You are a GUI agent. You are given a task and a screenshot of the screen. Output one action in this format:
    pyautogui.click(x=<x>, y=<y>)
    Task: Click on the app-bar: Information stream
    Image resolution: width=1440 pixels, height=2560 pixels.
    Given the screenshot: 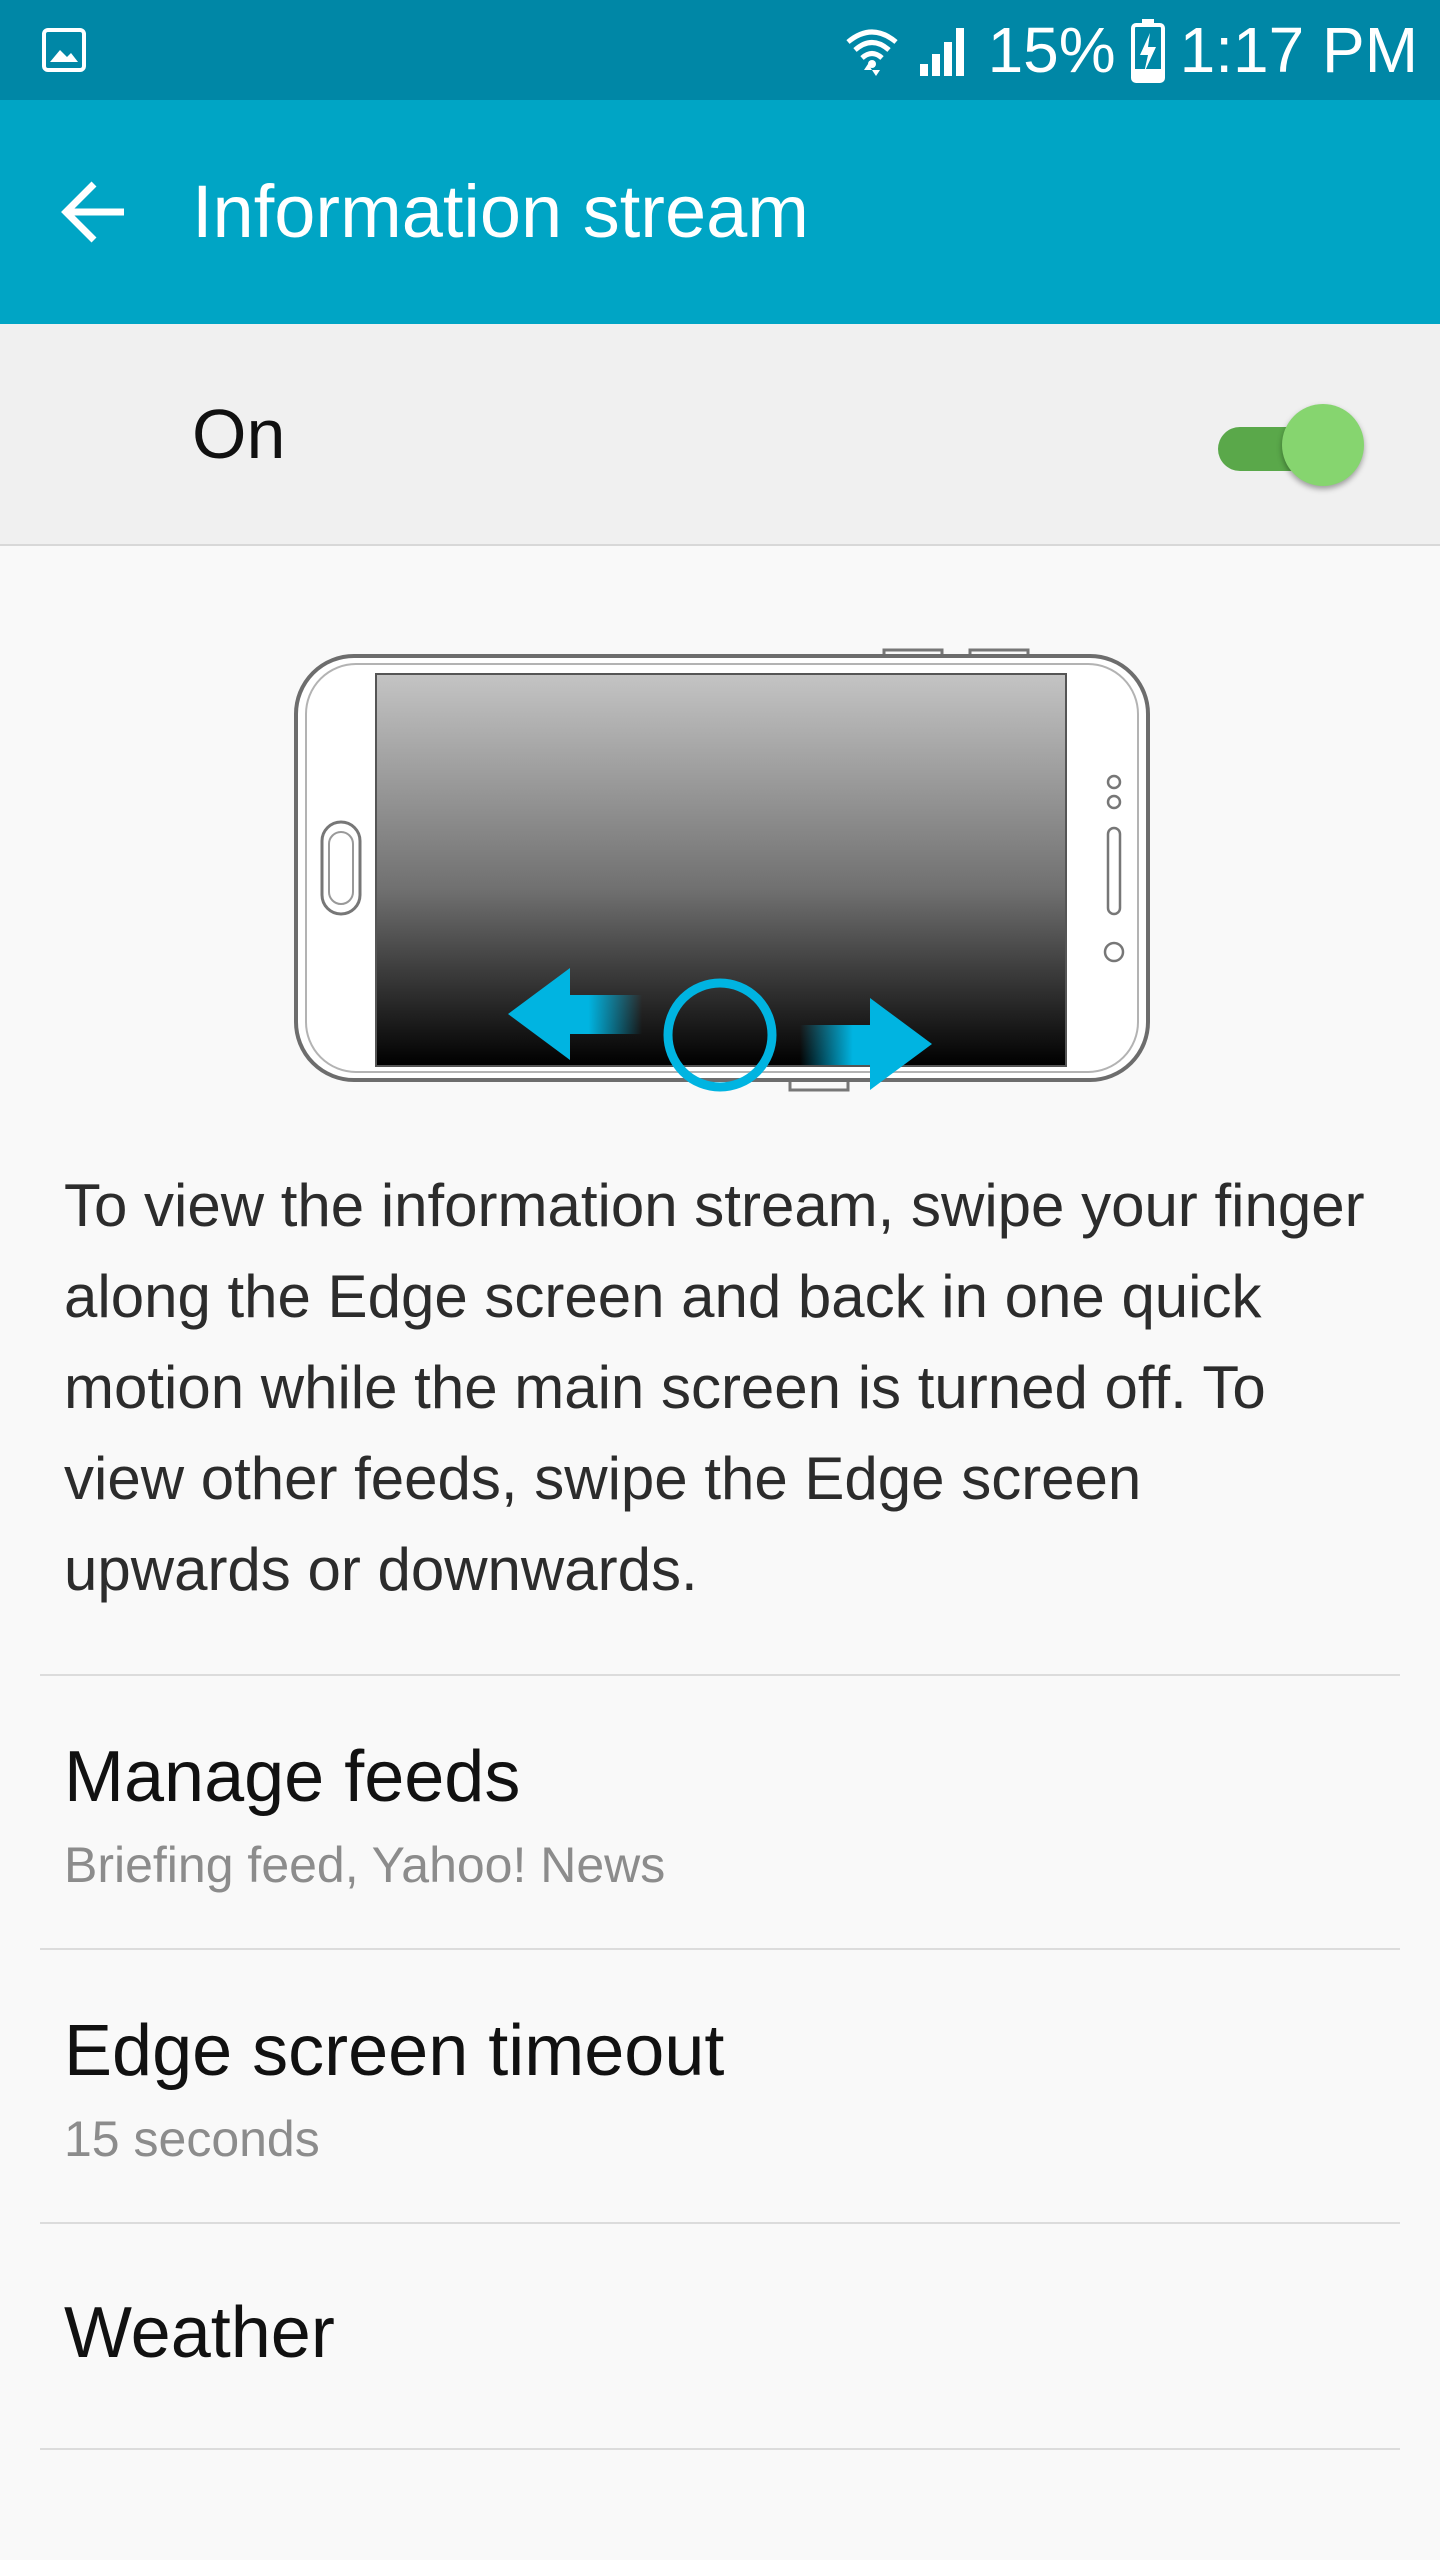 What is the action you would take?
    pyautogui.click(x=720, y=212)
    